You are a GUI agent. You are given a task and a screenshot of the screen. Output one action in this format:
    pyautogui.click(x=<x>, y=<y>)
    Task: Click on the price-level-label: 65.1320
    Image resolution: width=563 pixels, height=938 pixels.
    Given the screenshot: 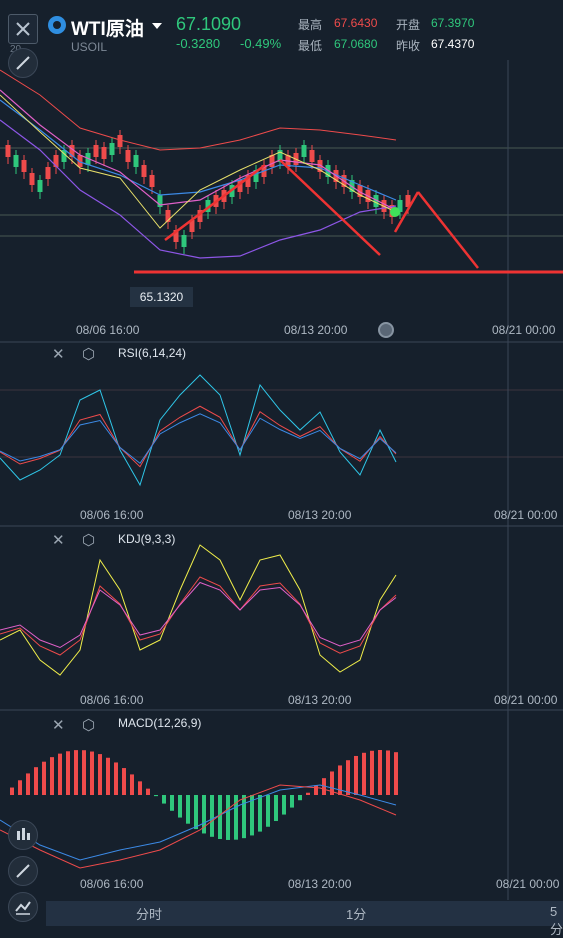 What is the action you would take?
    pyautogui.click(x=161, y=297)
    